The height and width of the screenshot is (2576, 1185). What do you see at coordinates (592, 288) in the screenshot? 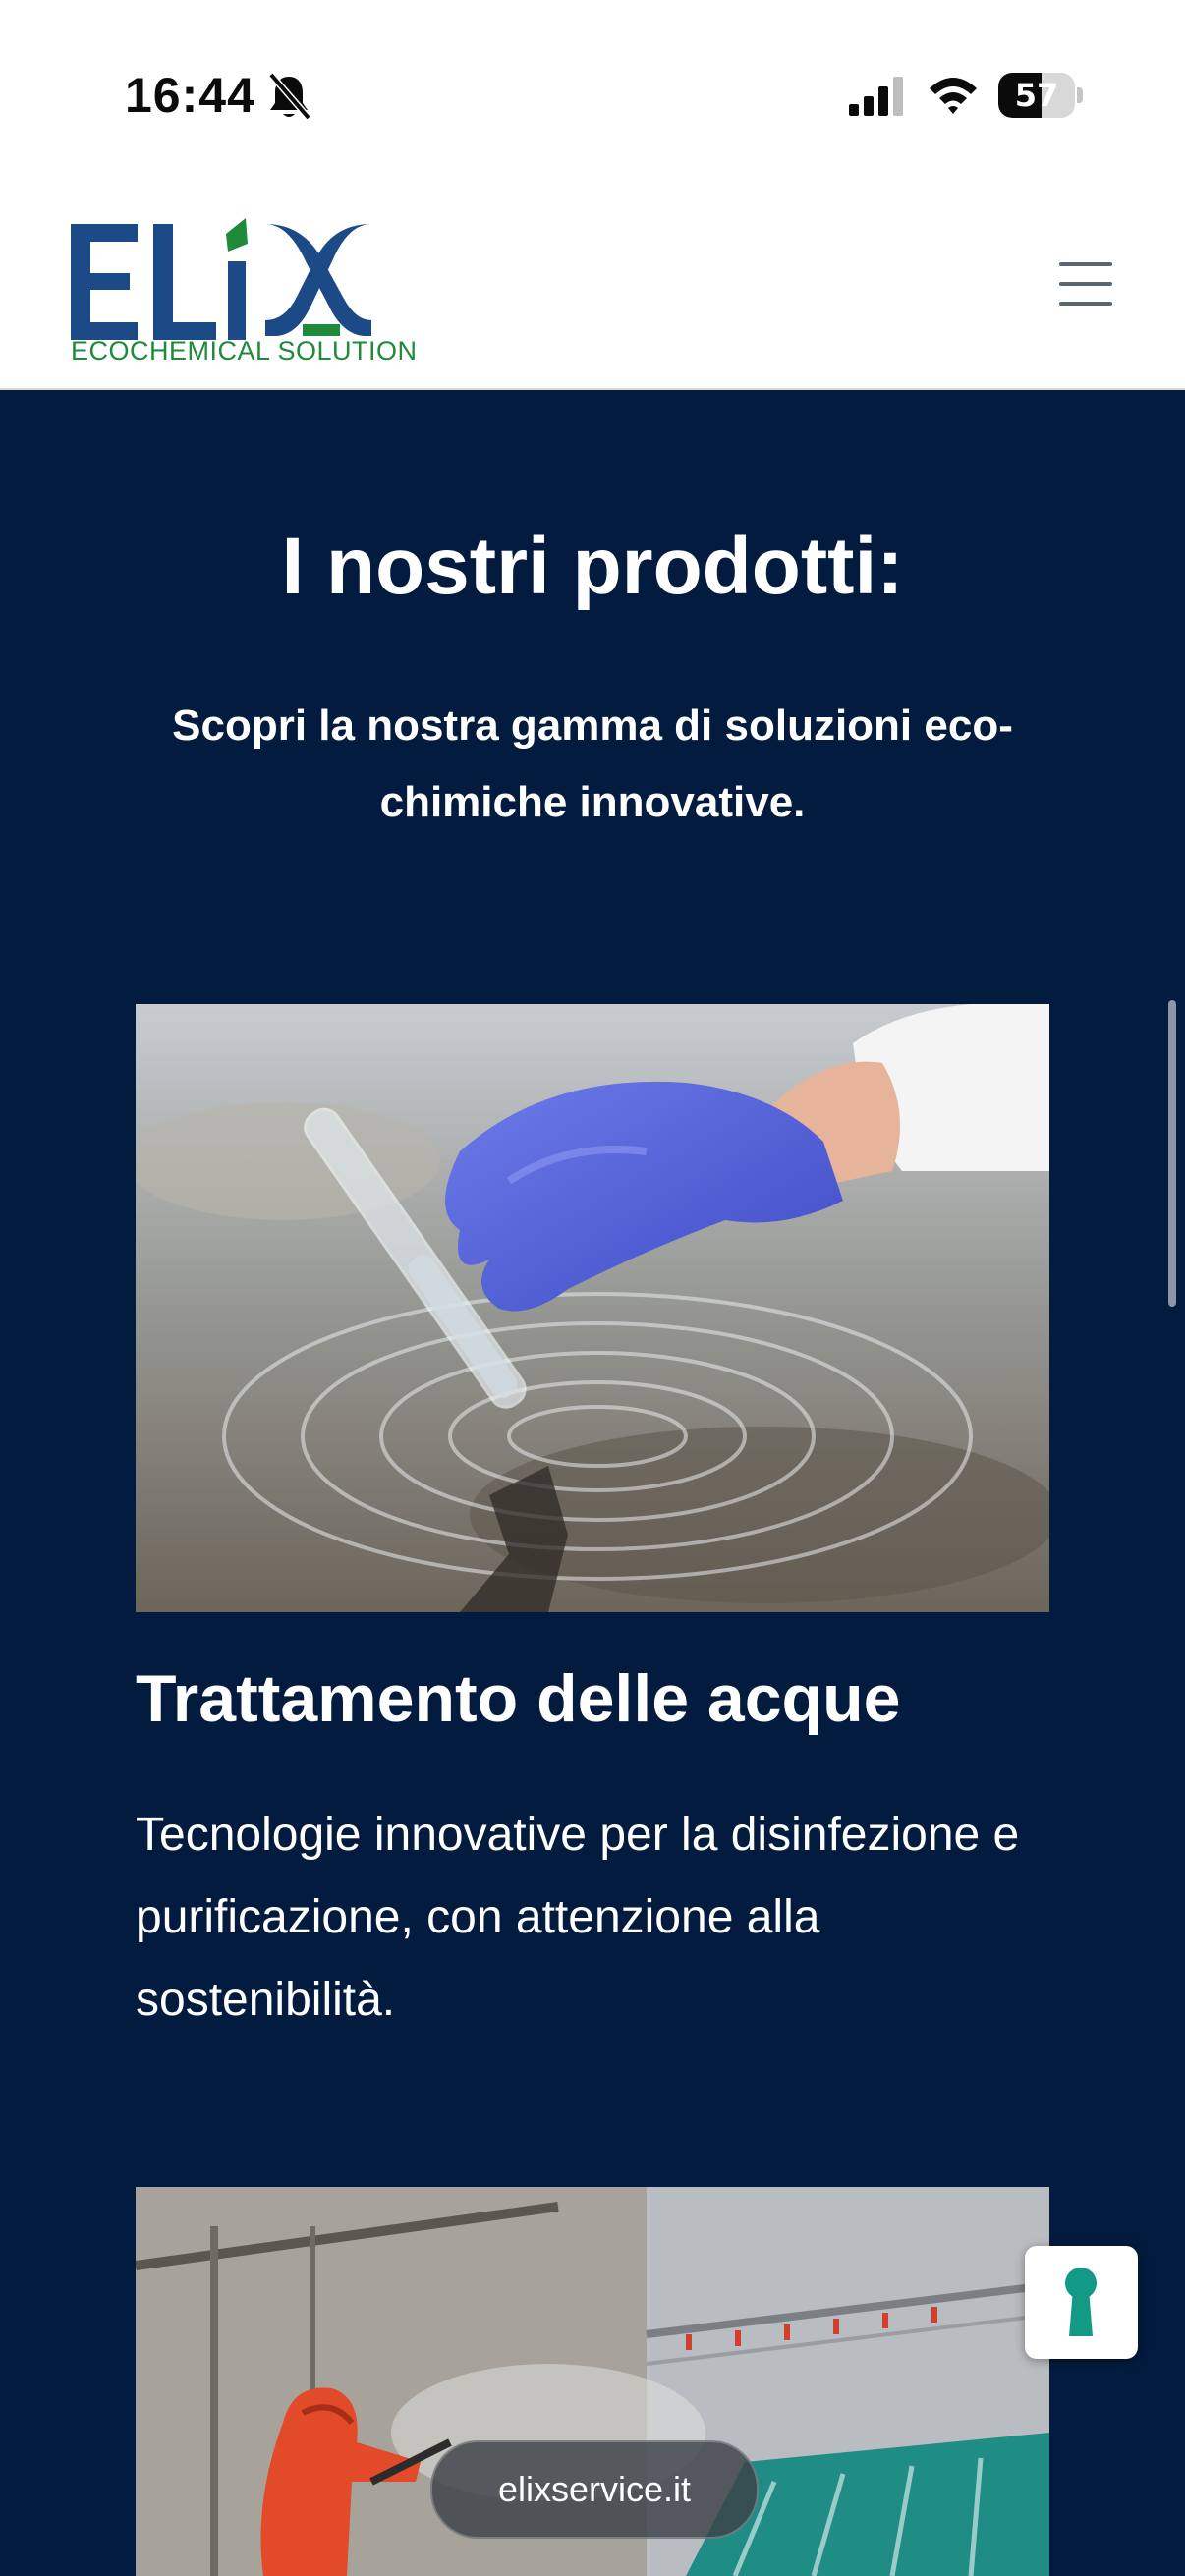
I see `site-header: ECOCHEMICAL SOLUTION` at bounding box center [592, 288].